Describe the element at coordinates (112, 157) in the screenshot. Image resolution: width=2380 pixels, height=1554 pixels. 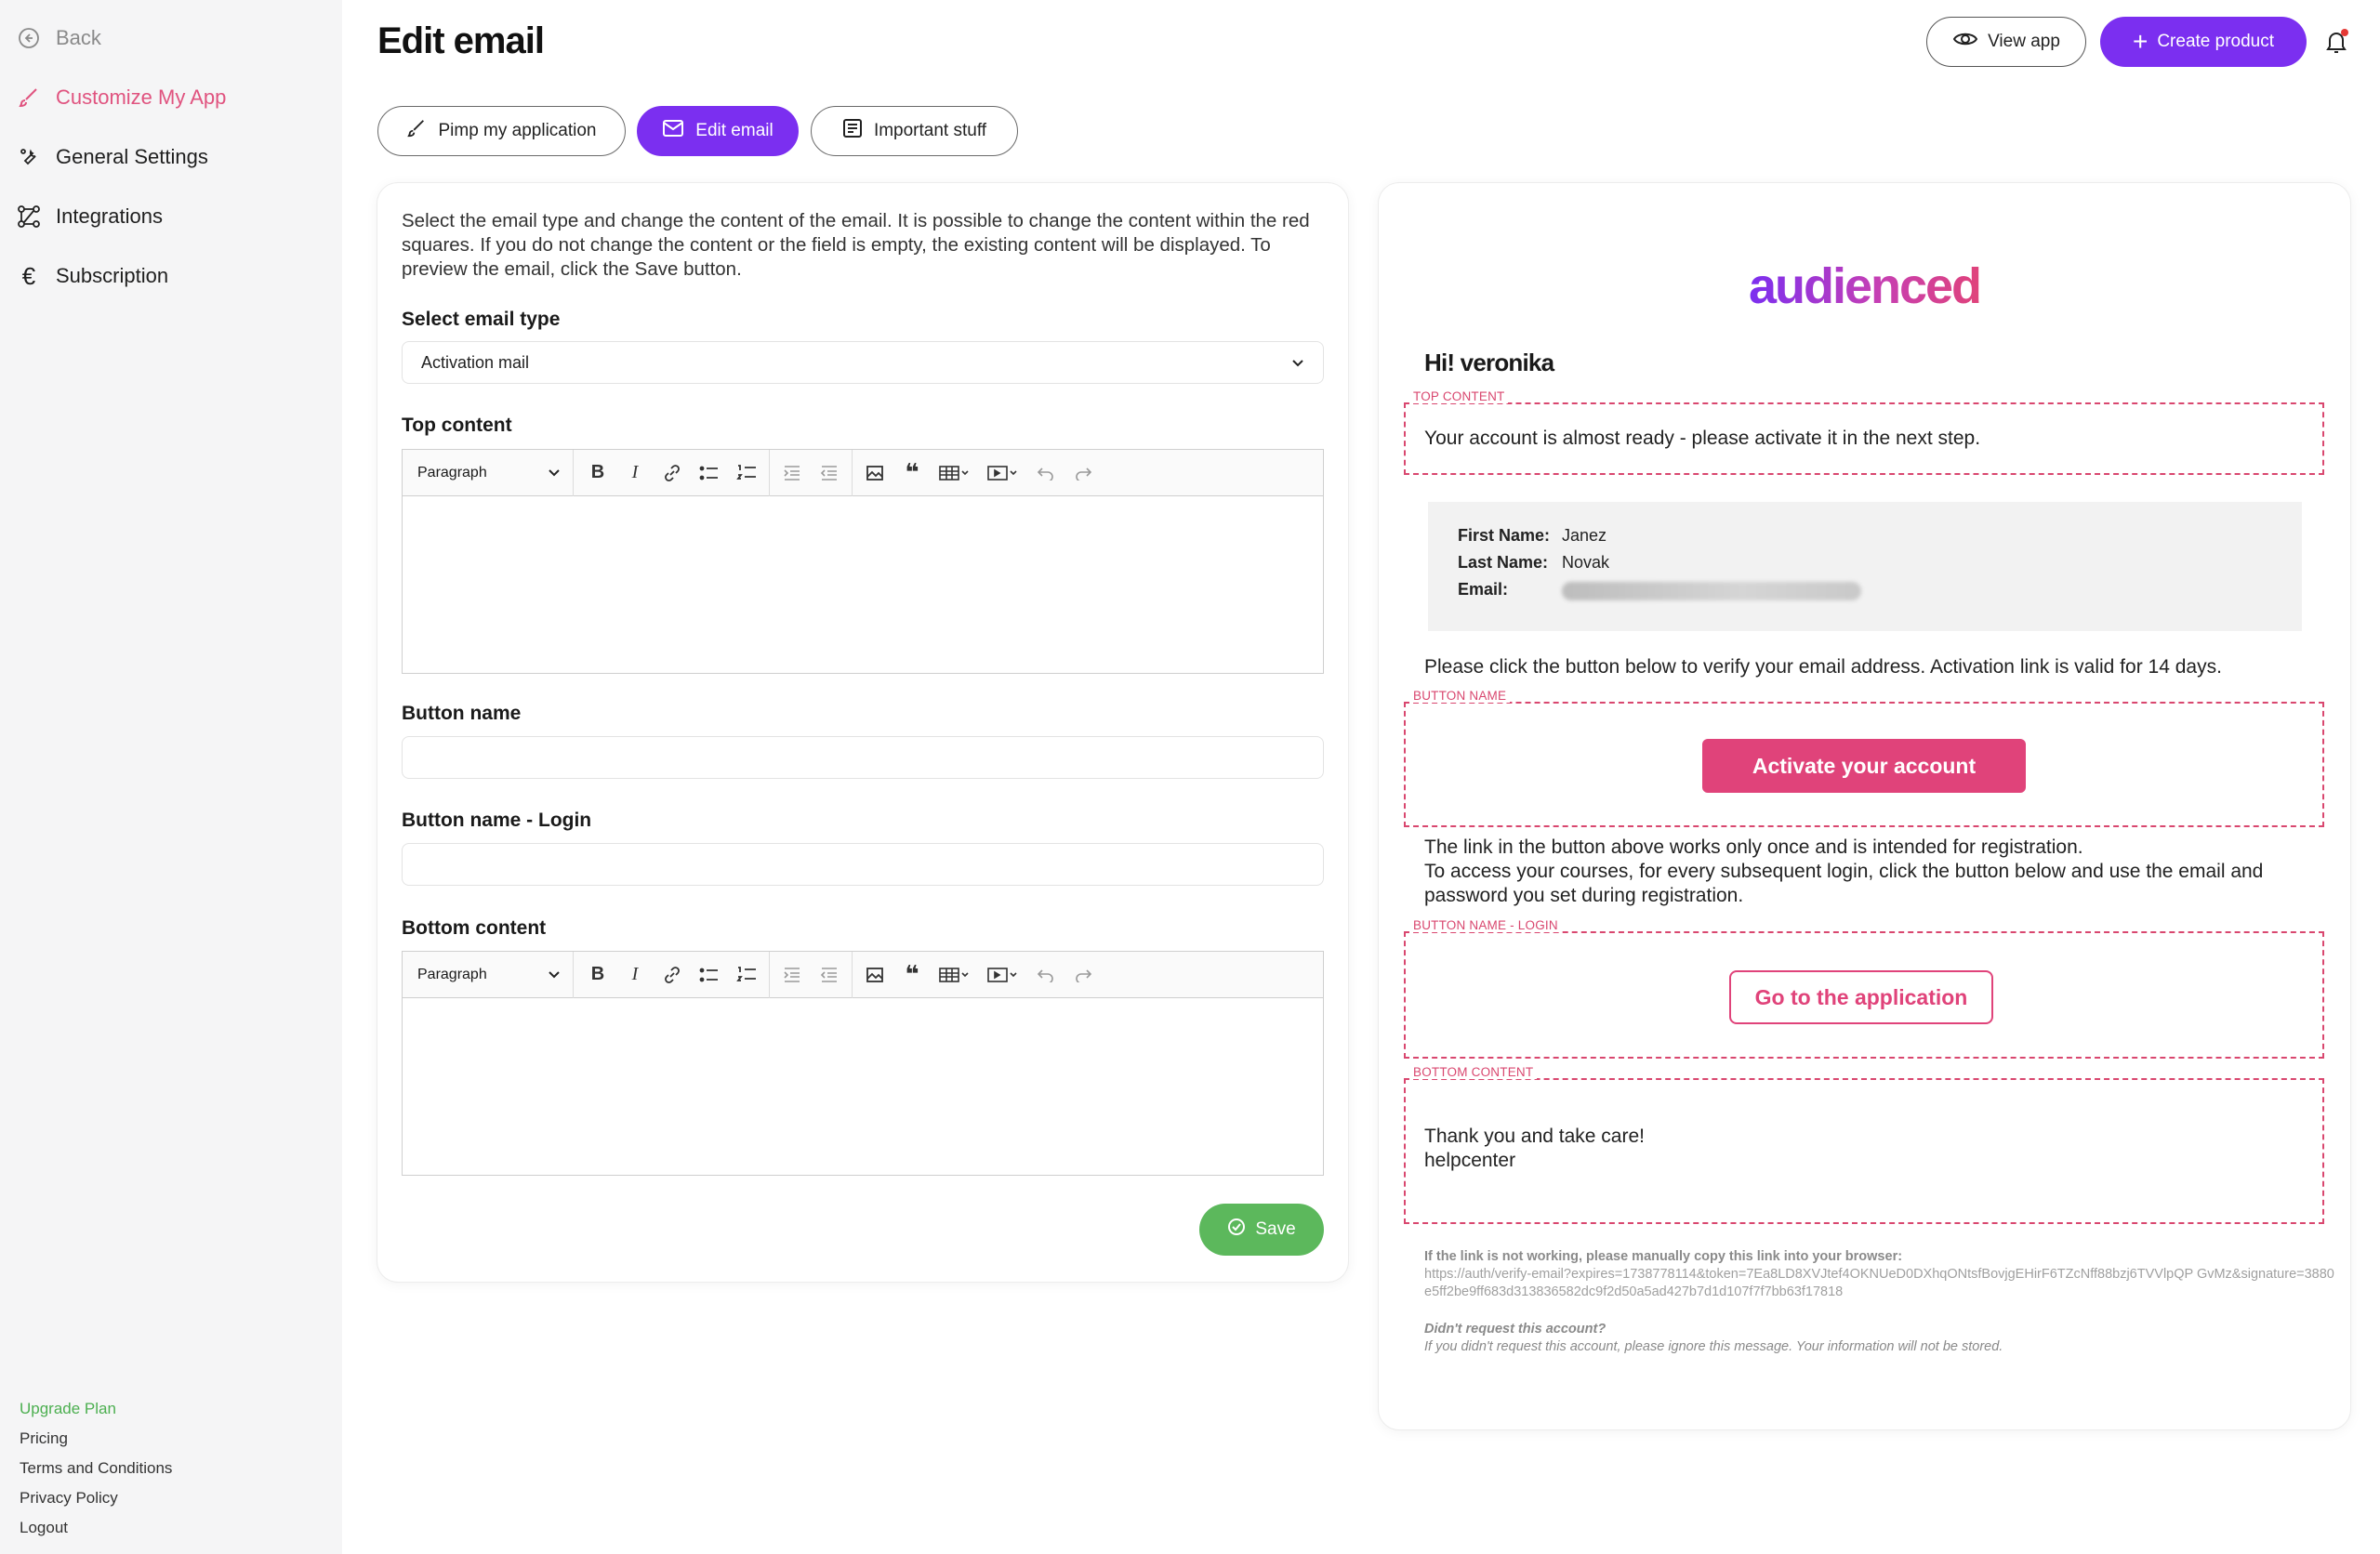
I see `sidebar-item-general-settings: General Settings` at that location.